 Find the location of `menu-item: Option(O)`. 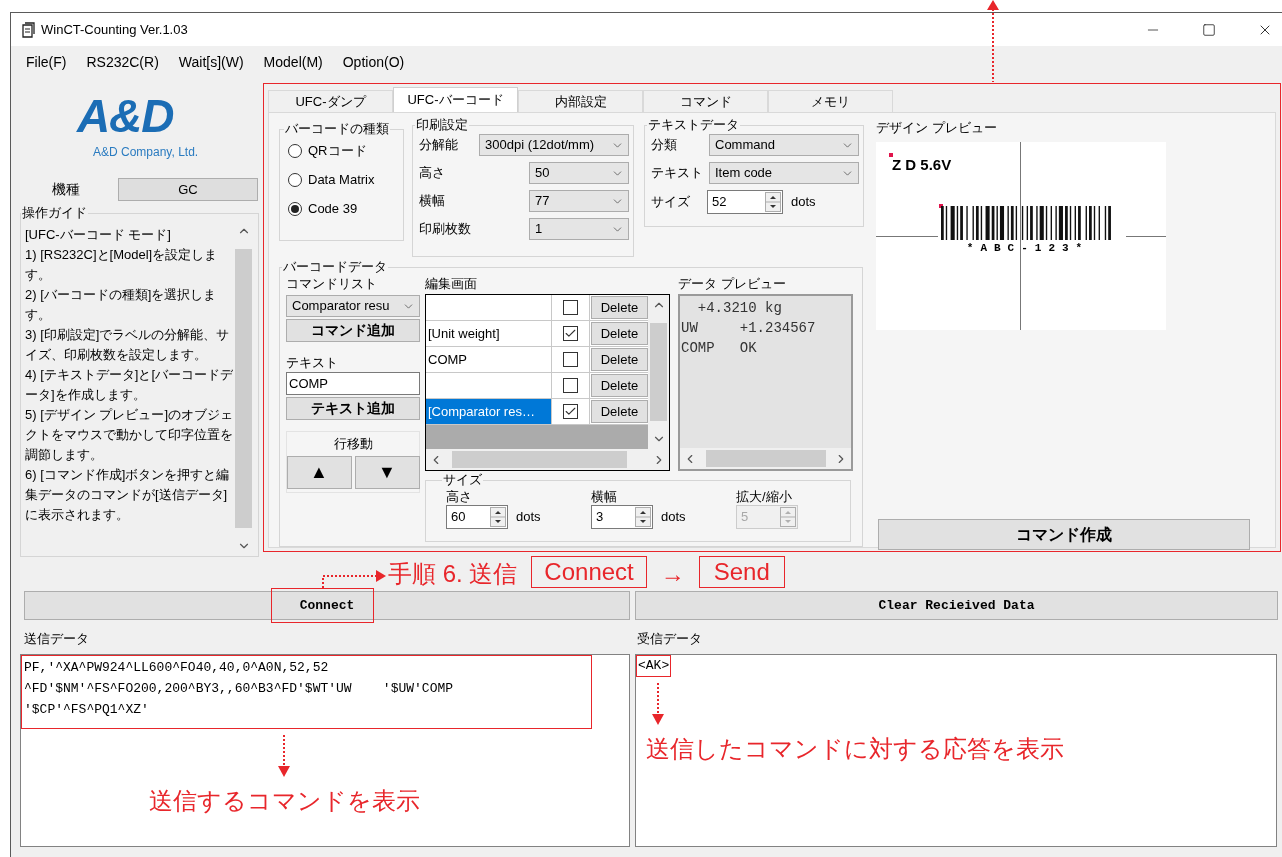

menu-item: Option(O) is located at coordinates (373, 62).